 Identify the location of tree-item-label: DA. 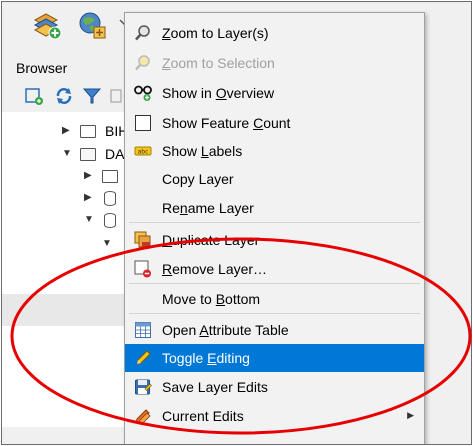
(115, 154).